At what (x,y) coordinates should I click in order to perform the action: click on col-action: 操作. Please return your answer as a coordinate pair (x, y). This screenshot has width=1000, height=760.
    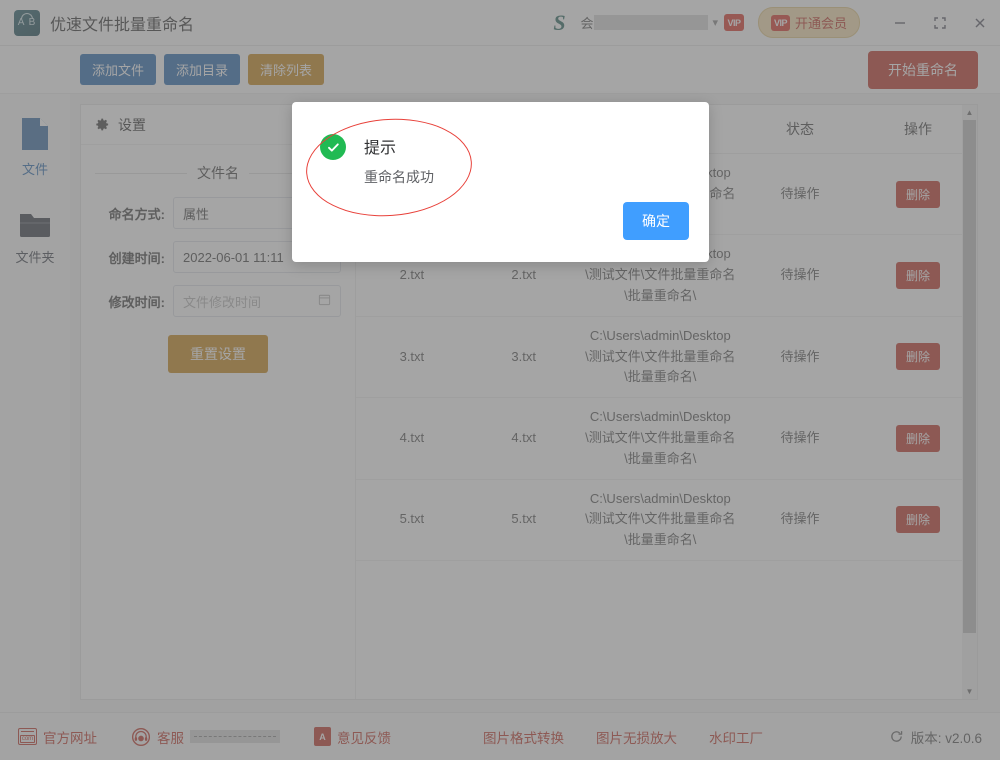
    Looking at the image, I should click on (917, 129).